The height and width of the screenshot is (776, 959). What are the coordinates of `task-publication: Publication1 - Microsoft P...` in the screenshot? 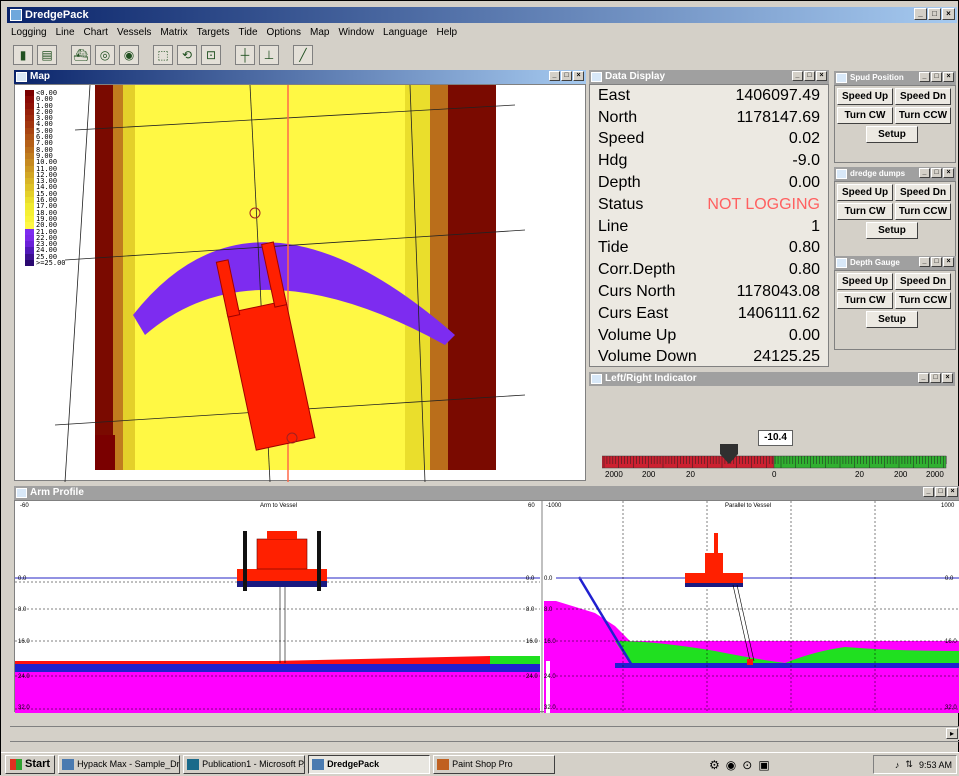 It's located at (244, 764).